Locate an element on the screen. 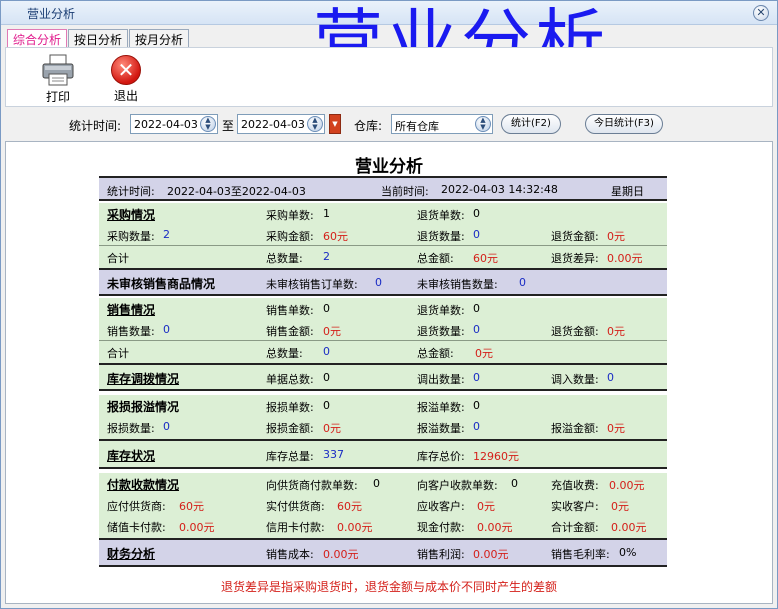  sales-total-qty-value: 0 is located at coordinates (326, 351).